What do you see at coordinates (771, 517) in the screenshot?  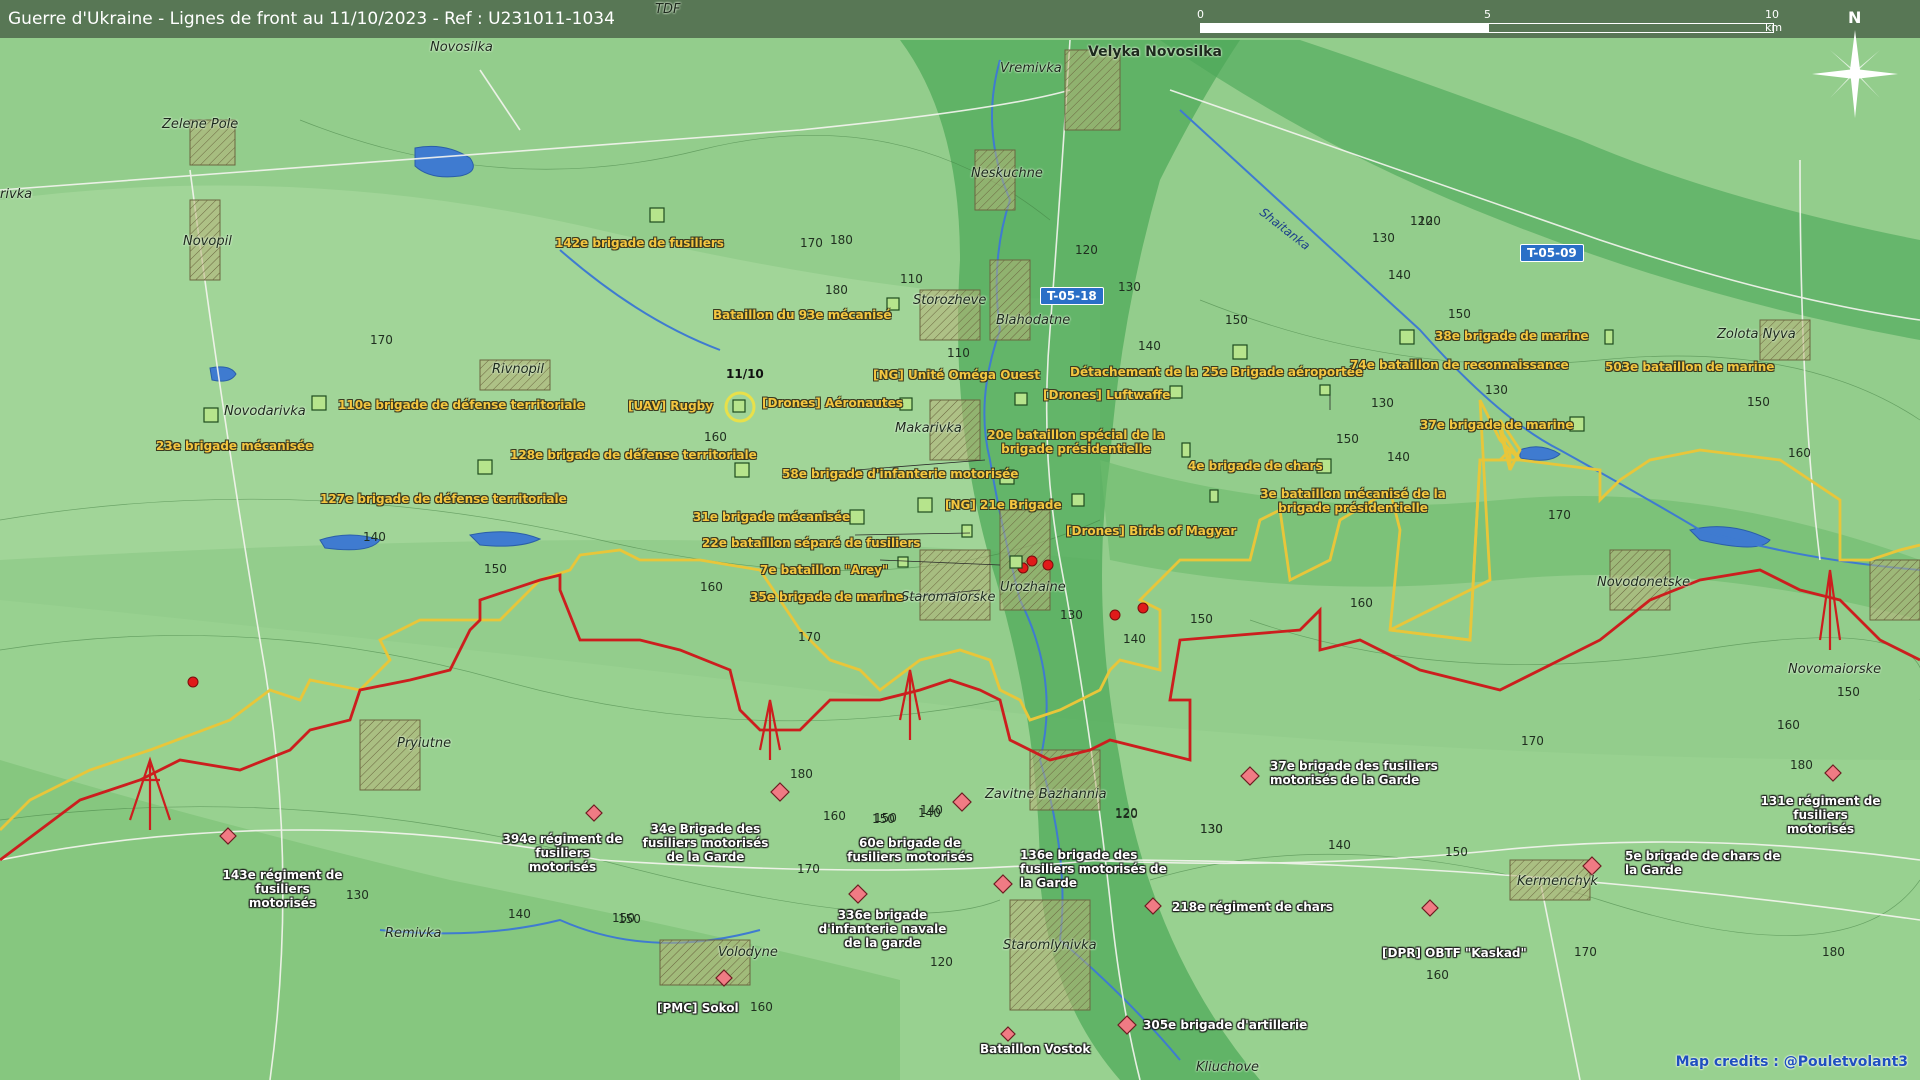 I see `ukr-unit-31e: 31e brigade mécanisée` at bounding box center [771, 517].